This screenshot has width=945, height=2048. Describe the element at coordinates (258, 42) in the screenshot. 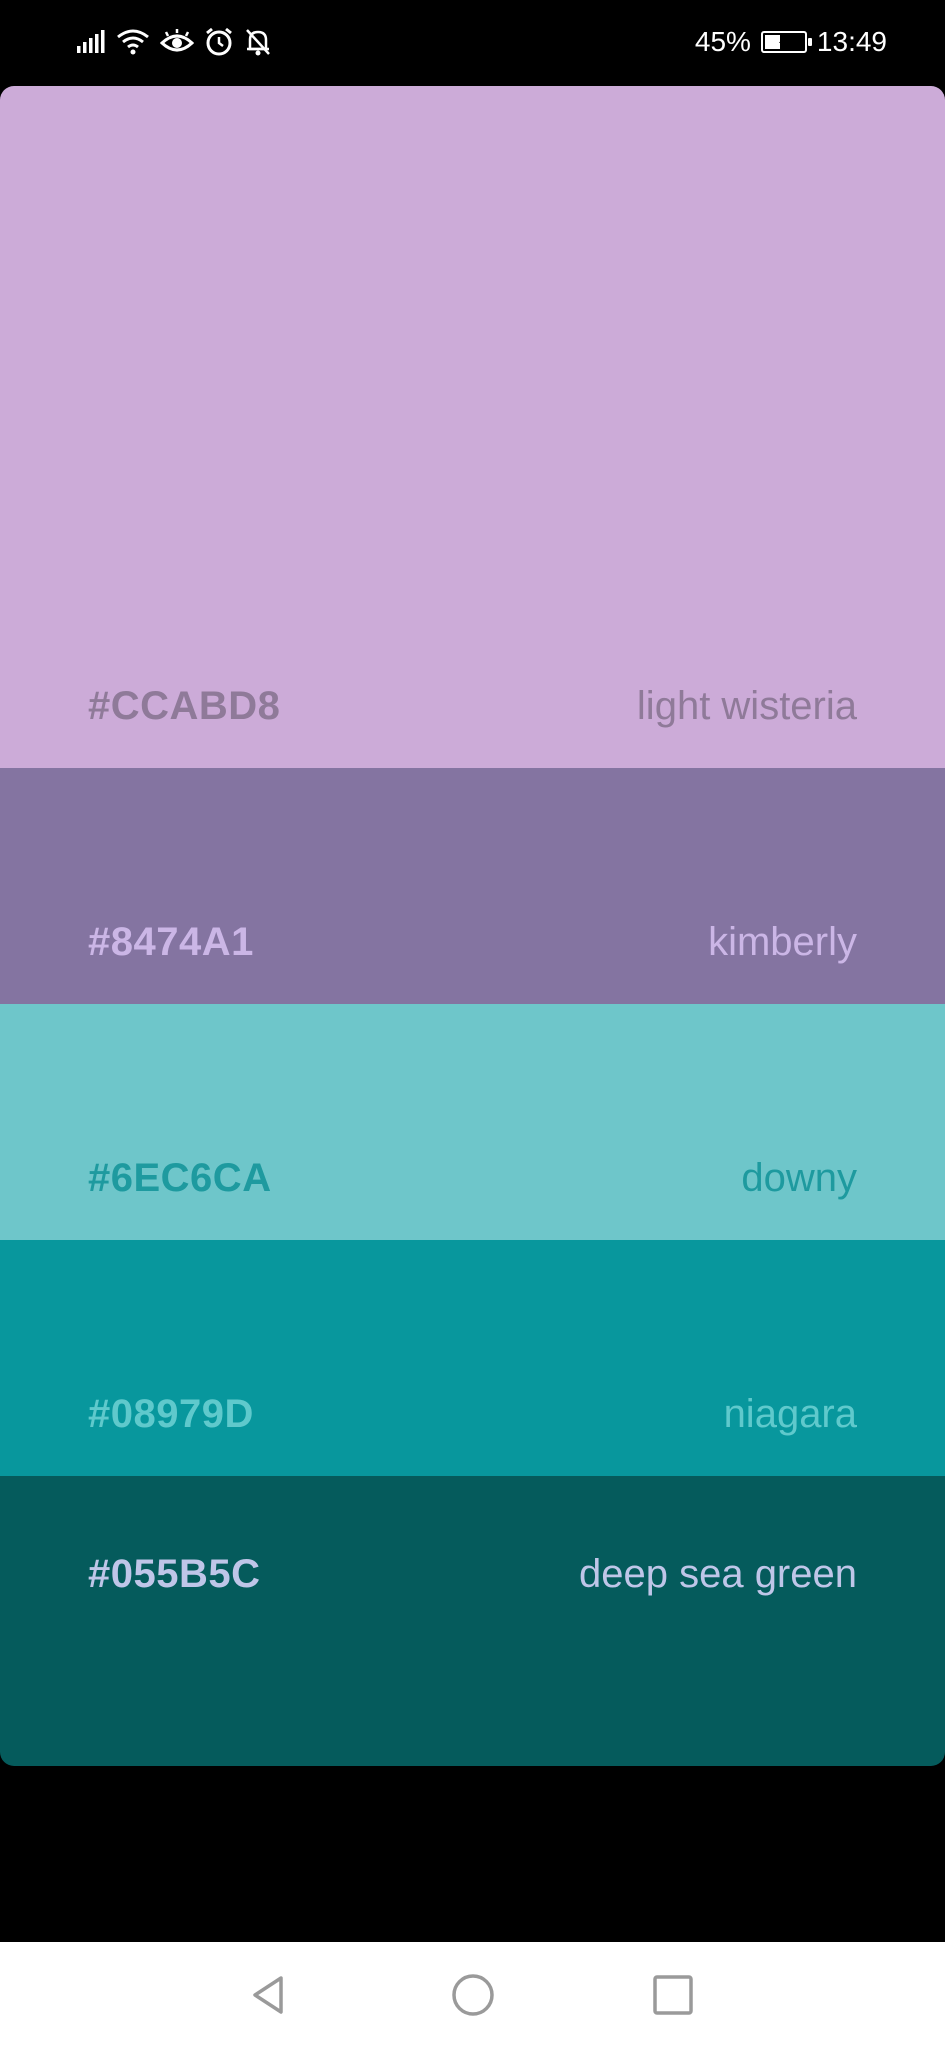

I see `mute-notifications-icon` at that location.